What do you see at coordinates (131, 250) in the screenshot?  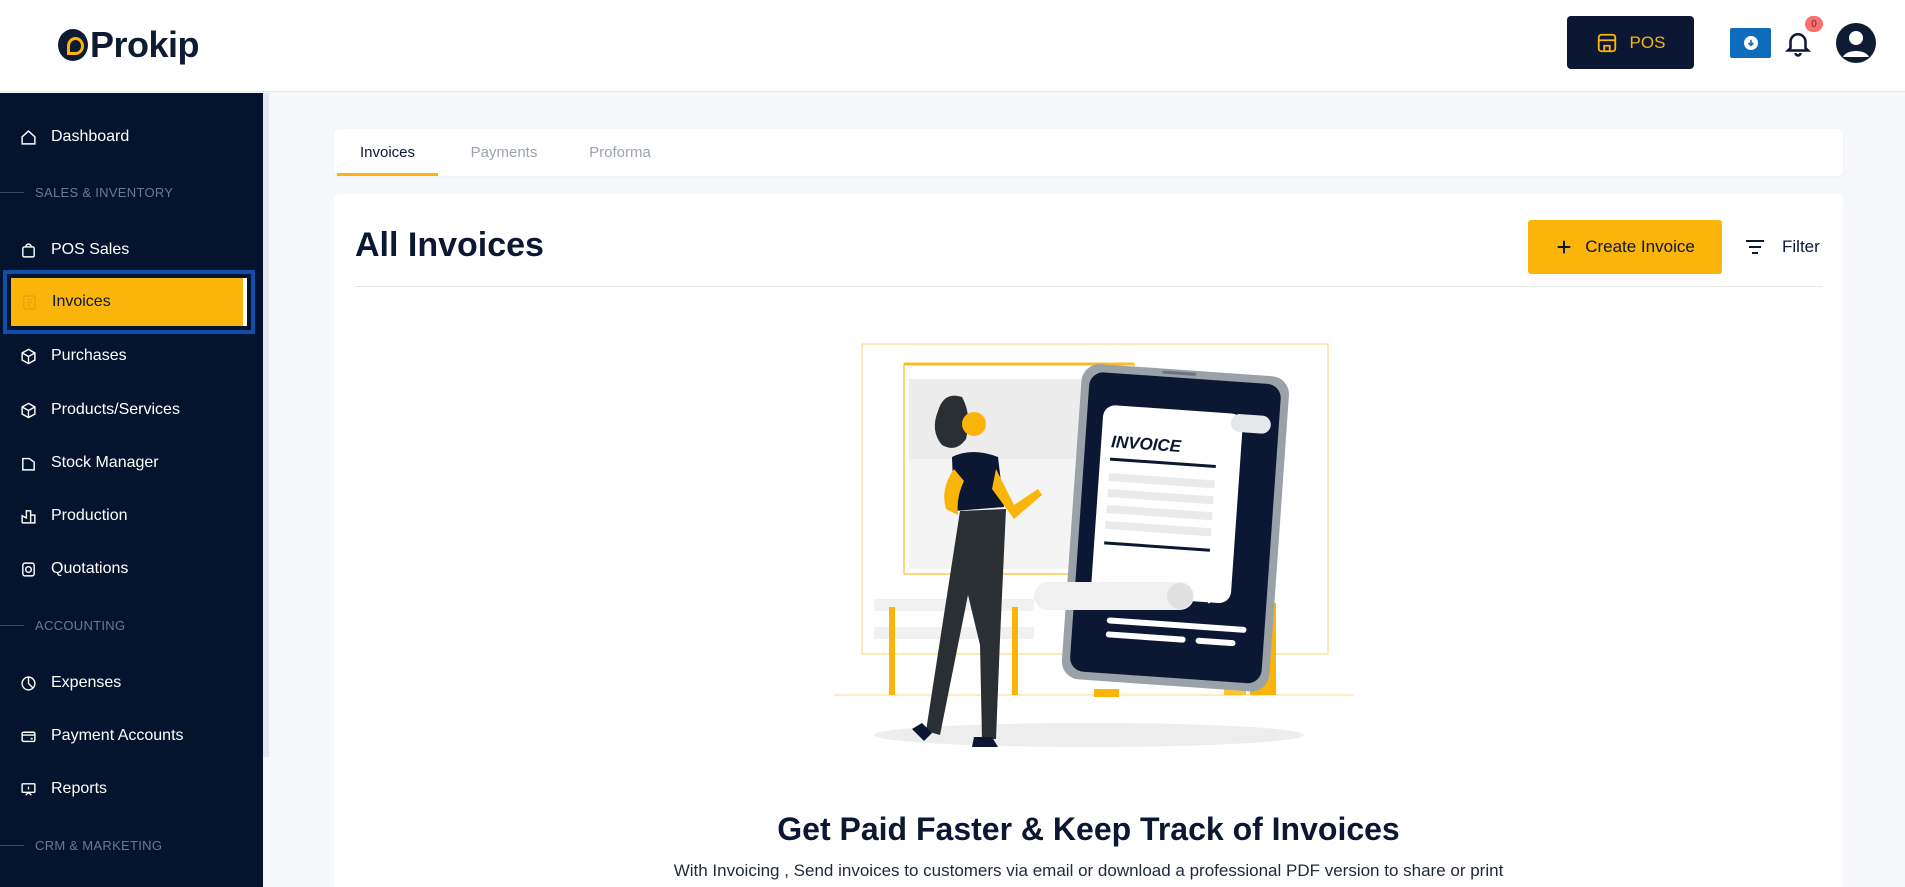 I see `sidebar-item-pos-sales: POS Sales` at bounding box center [131, 250].